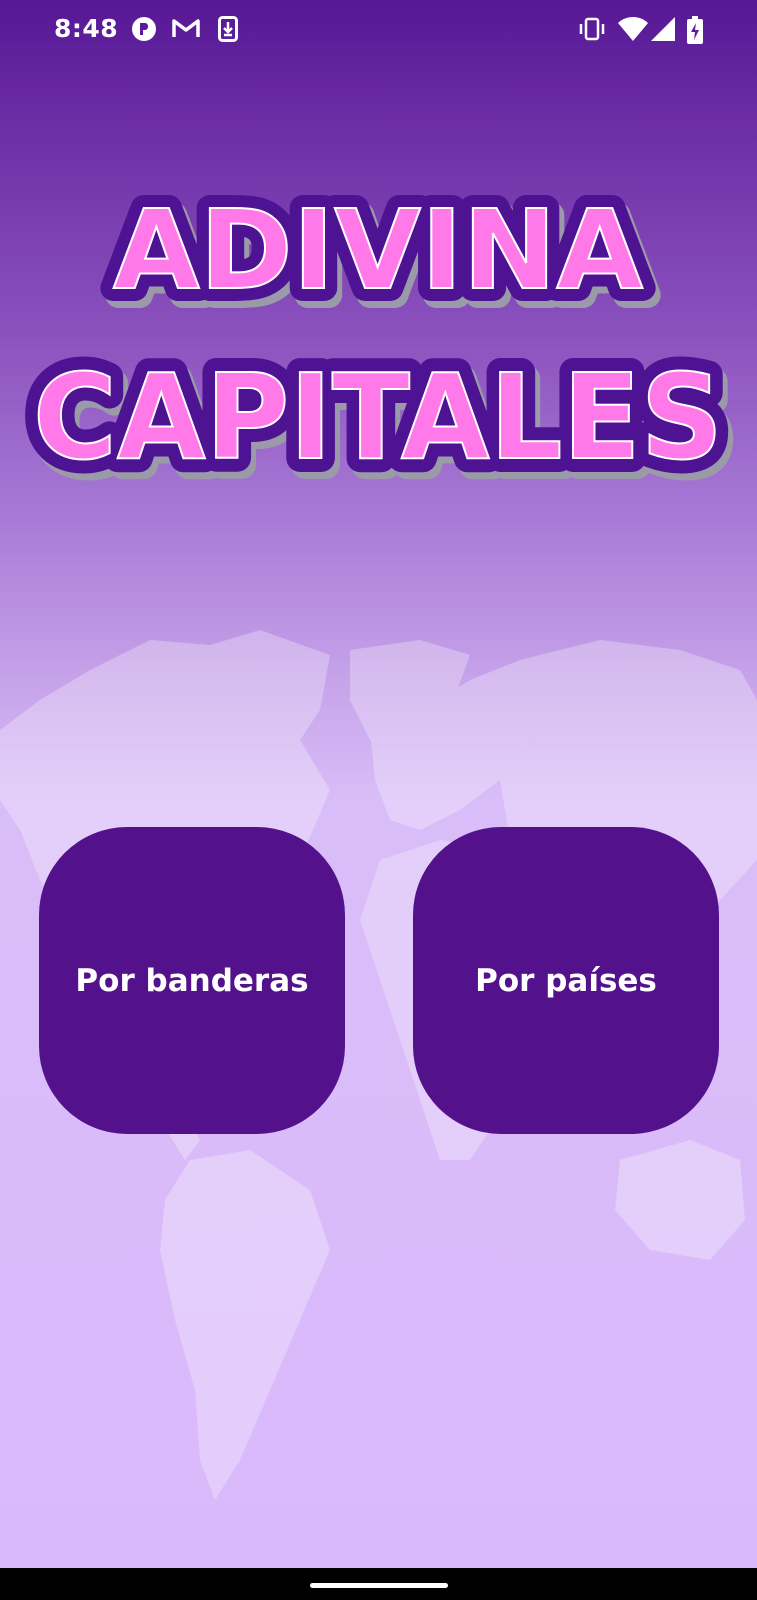 The image size is (757, 1600). I want to click on by-countries-button: Por países, so click(566, 980).